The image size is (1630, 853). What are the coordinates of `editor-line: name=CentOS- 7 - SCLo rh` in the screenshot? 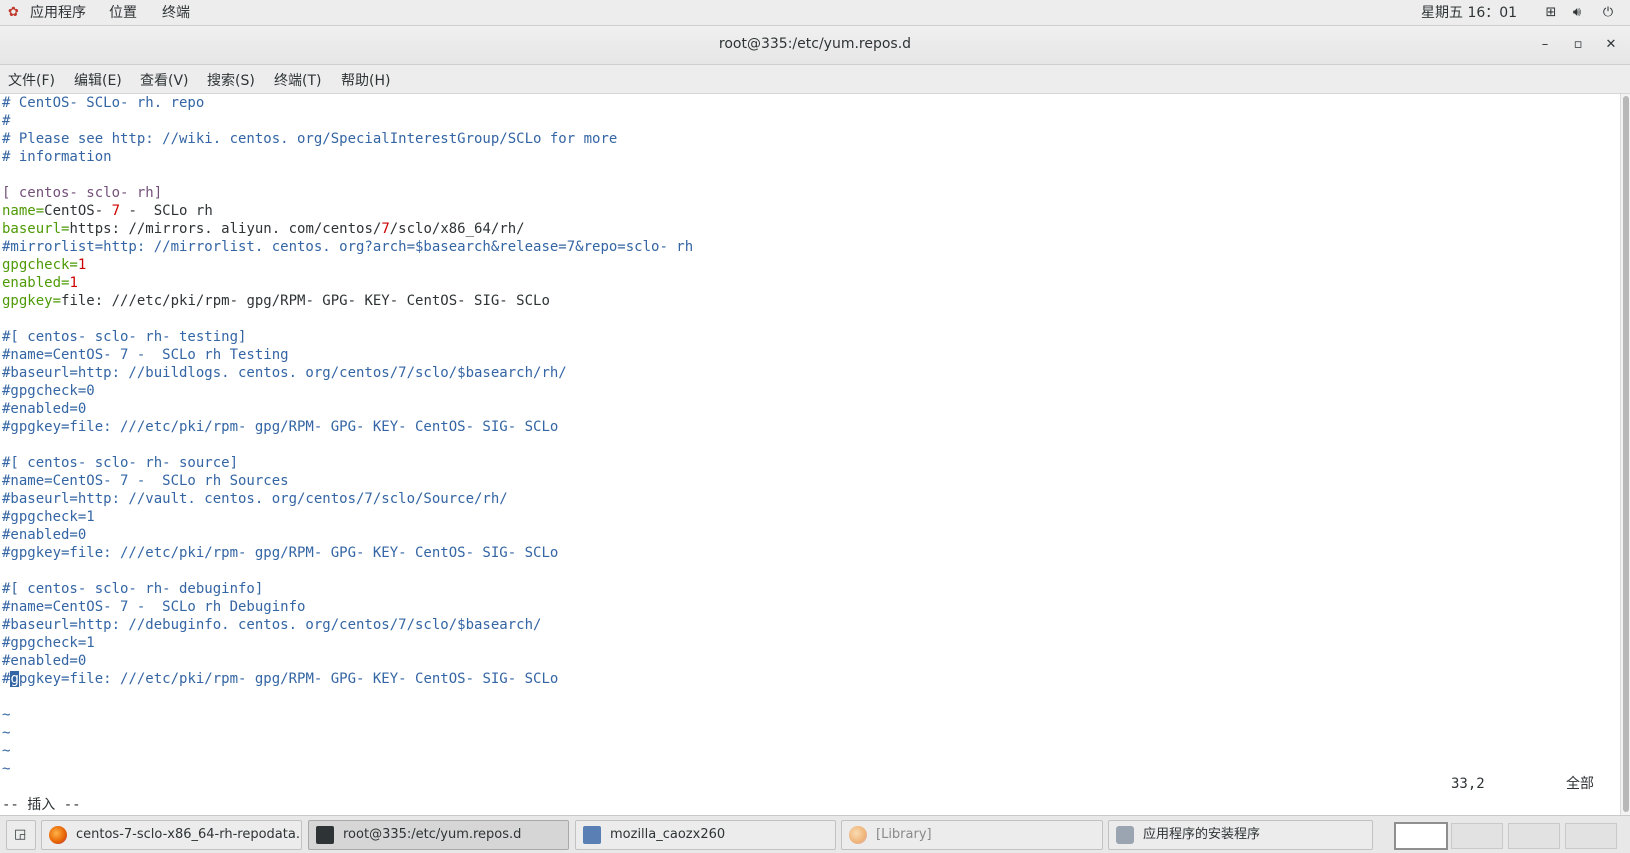 It's located at (107, 211).